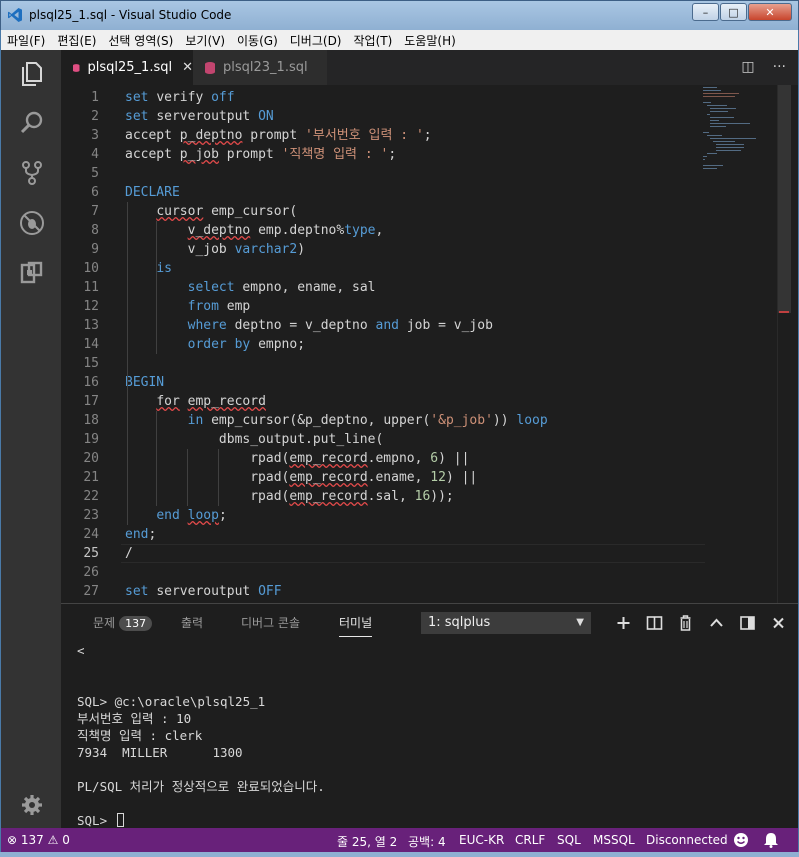  Describe the element at coordinates (32, 73) in the screenshot. I see `explorer-icon` at that location.